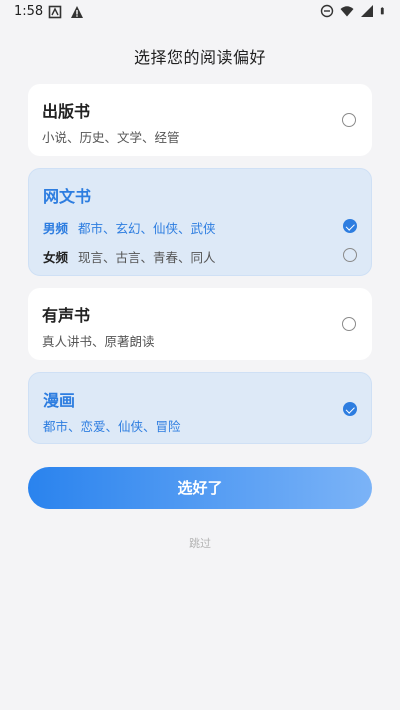 This screenshot has width=400, height=710. I want to click on option-row-female: 女频 现言、古言、青春、同人, so click(129, 256).